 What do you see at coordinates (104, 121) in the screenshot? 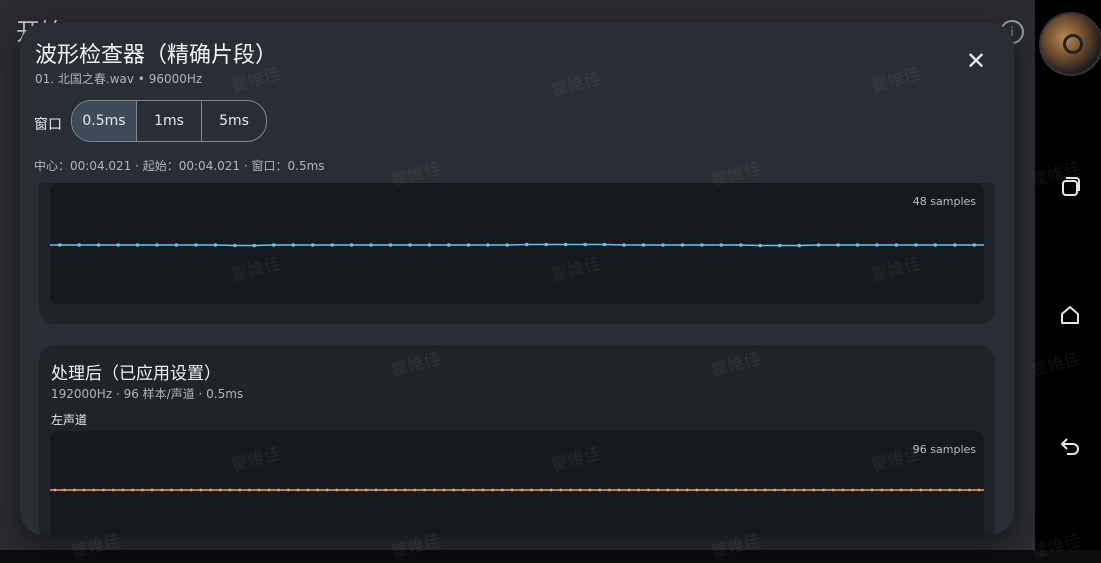
I see `window-option-0.5ms: 0.5ms` at bounding box center [104, 121].